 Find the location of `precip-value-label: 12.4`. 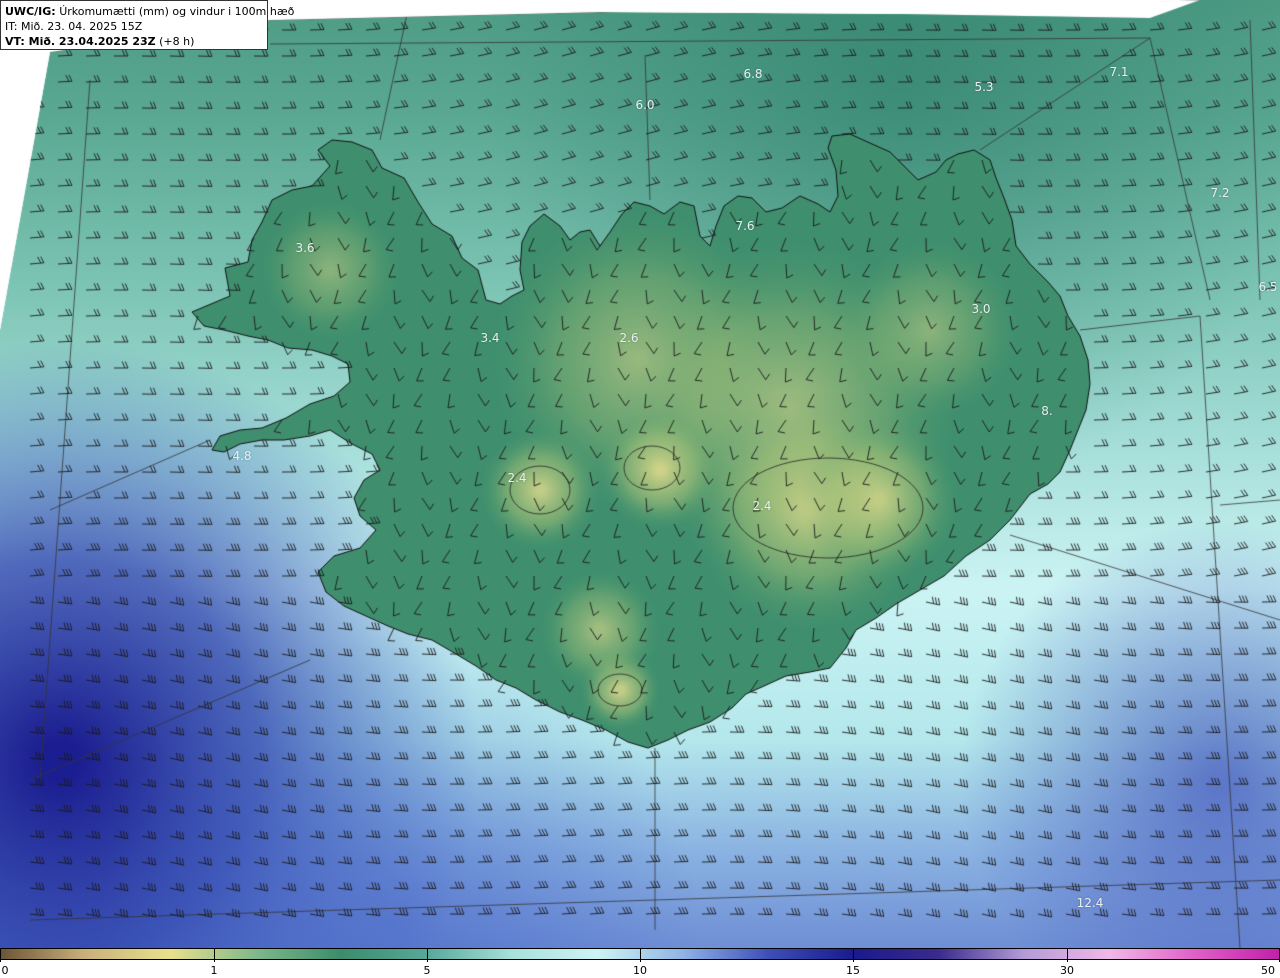

precip-value-label: 12.4 is located at coordinates (1090, 903).